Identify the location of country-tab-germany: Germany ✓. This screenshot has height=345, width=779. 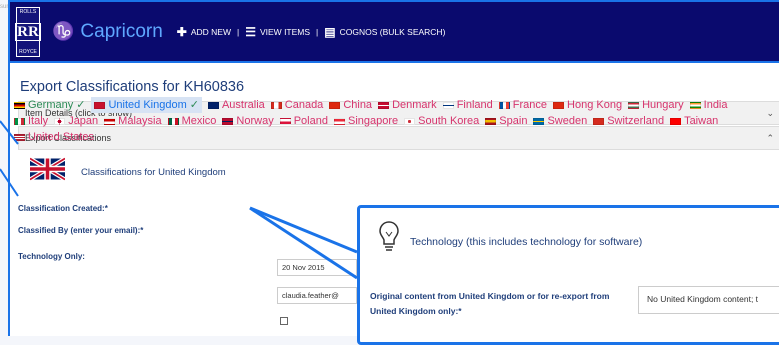
(49, 105).